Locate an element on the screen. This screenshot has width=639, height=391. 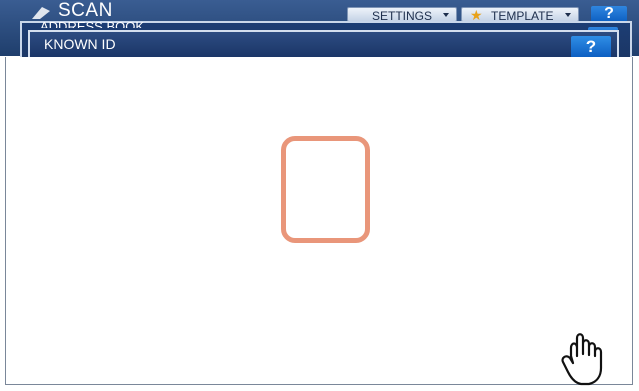
star-icon: ★ is located at coordinates (476, 14).